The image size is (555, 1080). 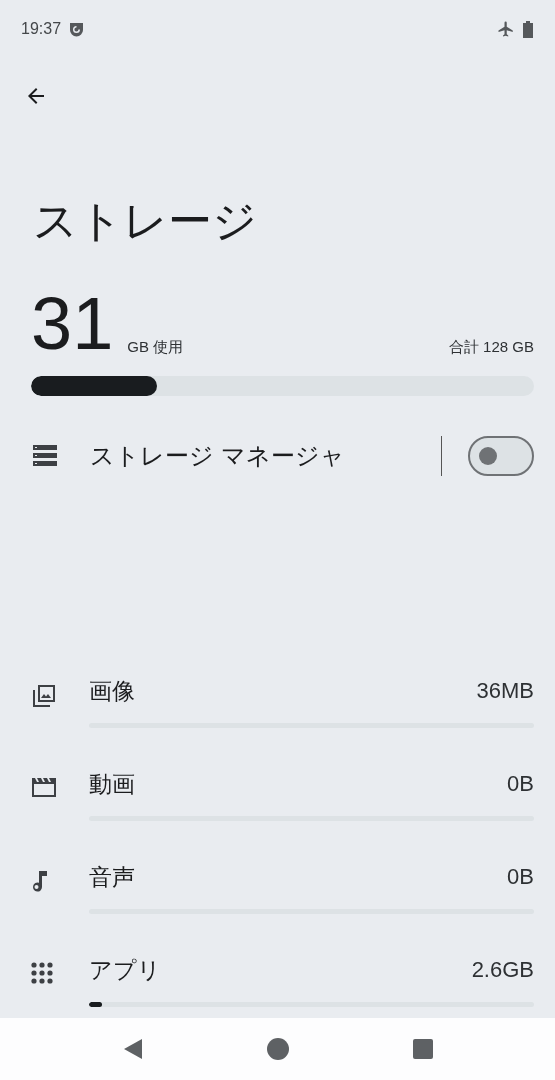 What do you see at coordinates (44, 696) in the screenshot?
I see `photo-library-icon` at bounding box center [44, 696].